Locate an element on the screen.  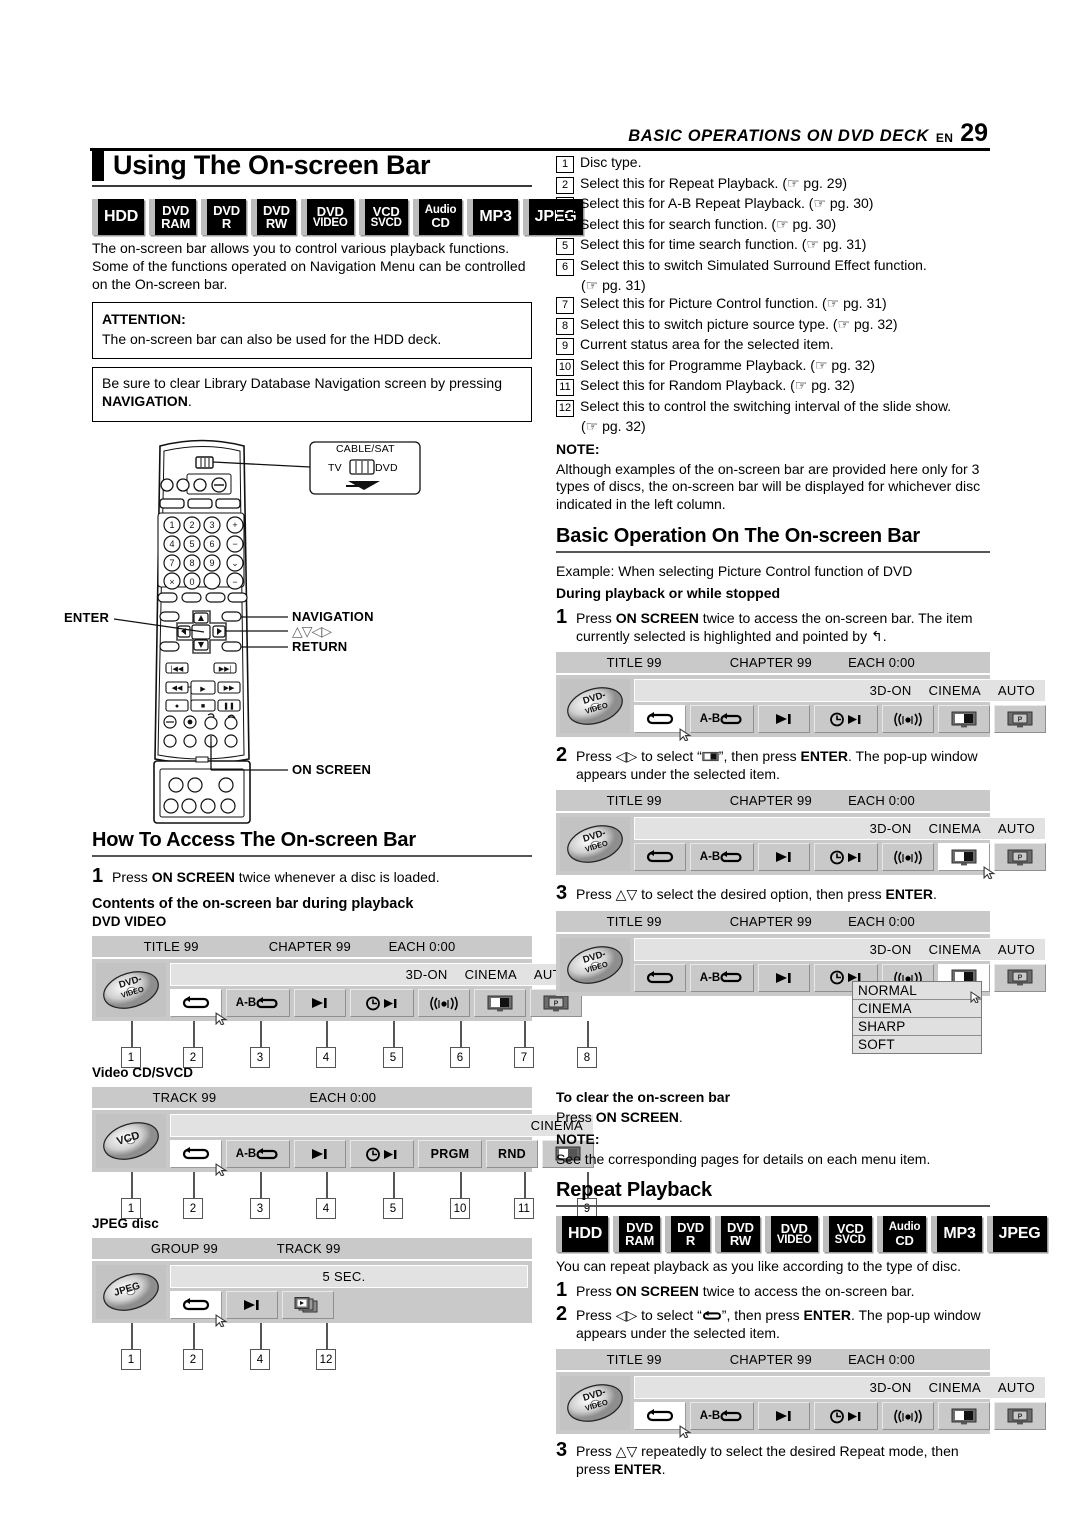
popup-option: NORMAL is located at coordinates (917, 990).